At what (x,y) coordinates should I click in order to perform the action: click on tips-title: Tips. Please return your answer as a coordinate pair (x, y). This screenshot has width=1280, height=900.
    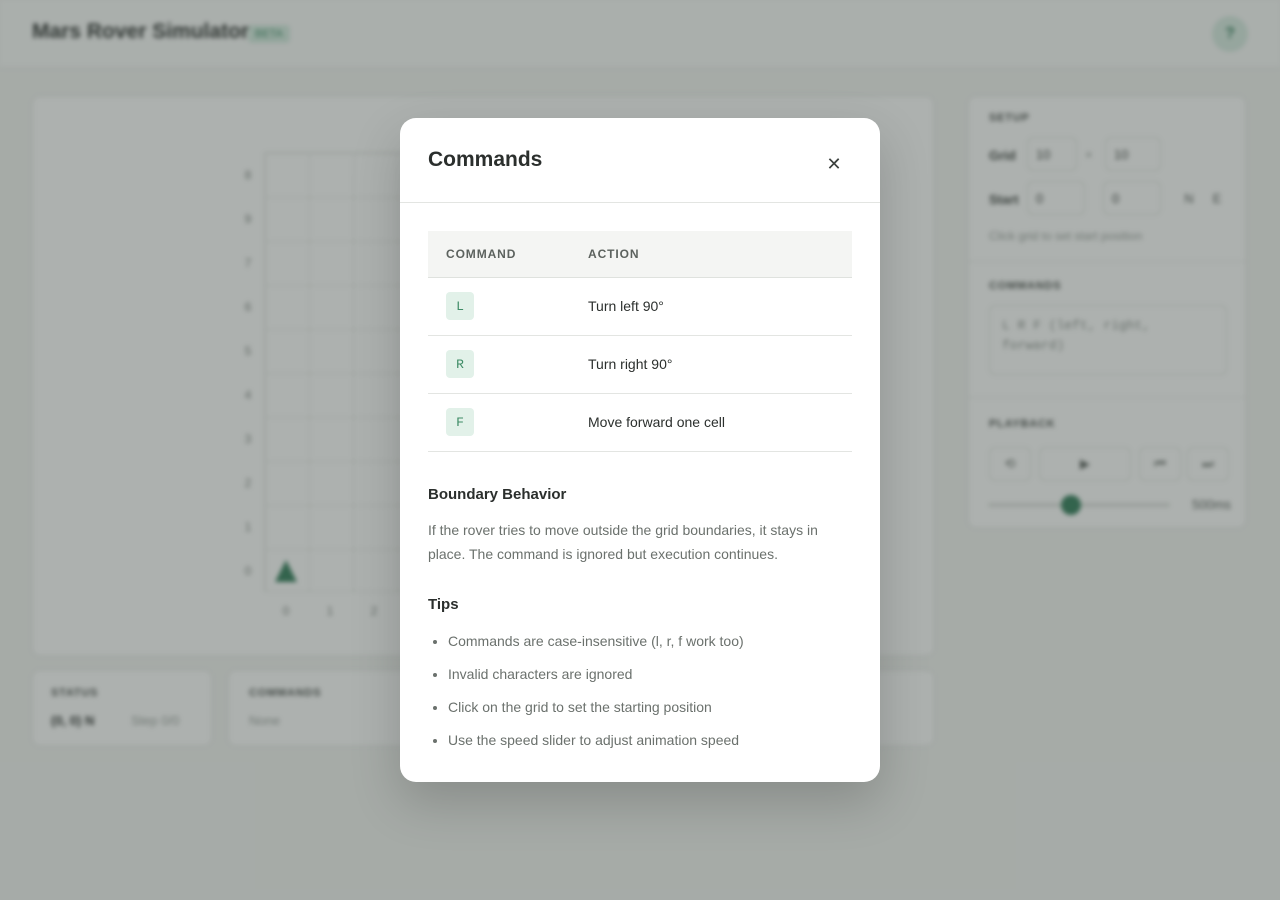
    Looking at the image, I should click on (443, 604).